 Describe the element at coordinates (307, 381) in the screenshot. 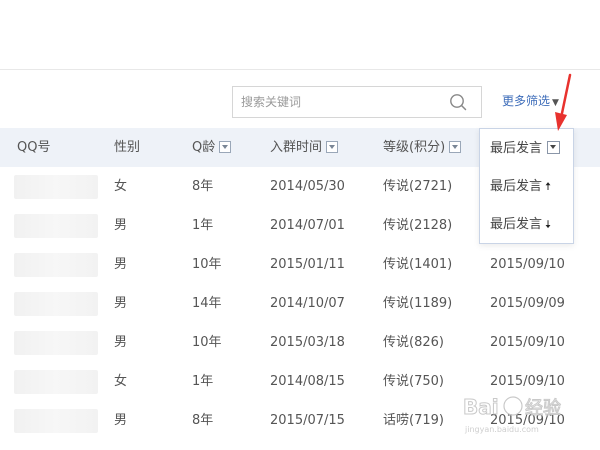

I see `join-time-cell: 2014/08/15` at that location.